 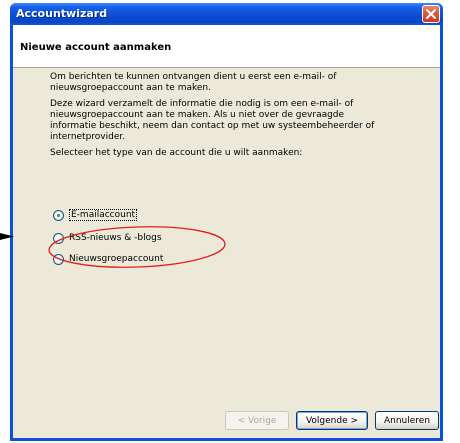 What do you see at coordinates (116, 259) in the screenshot?
I see `radio-label-newsgroup: Nieuwsgroepaccount` at bounding box center [116, 259].